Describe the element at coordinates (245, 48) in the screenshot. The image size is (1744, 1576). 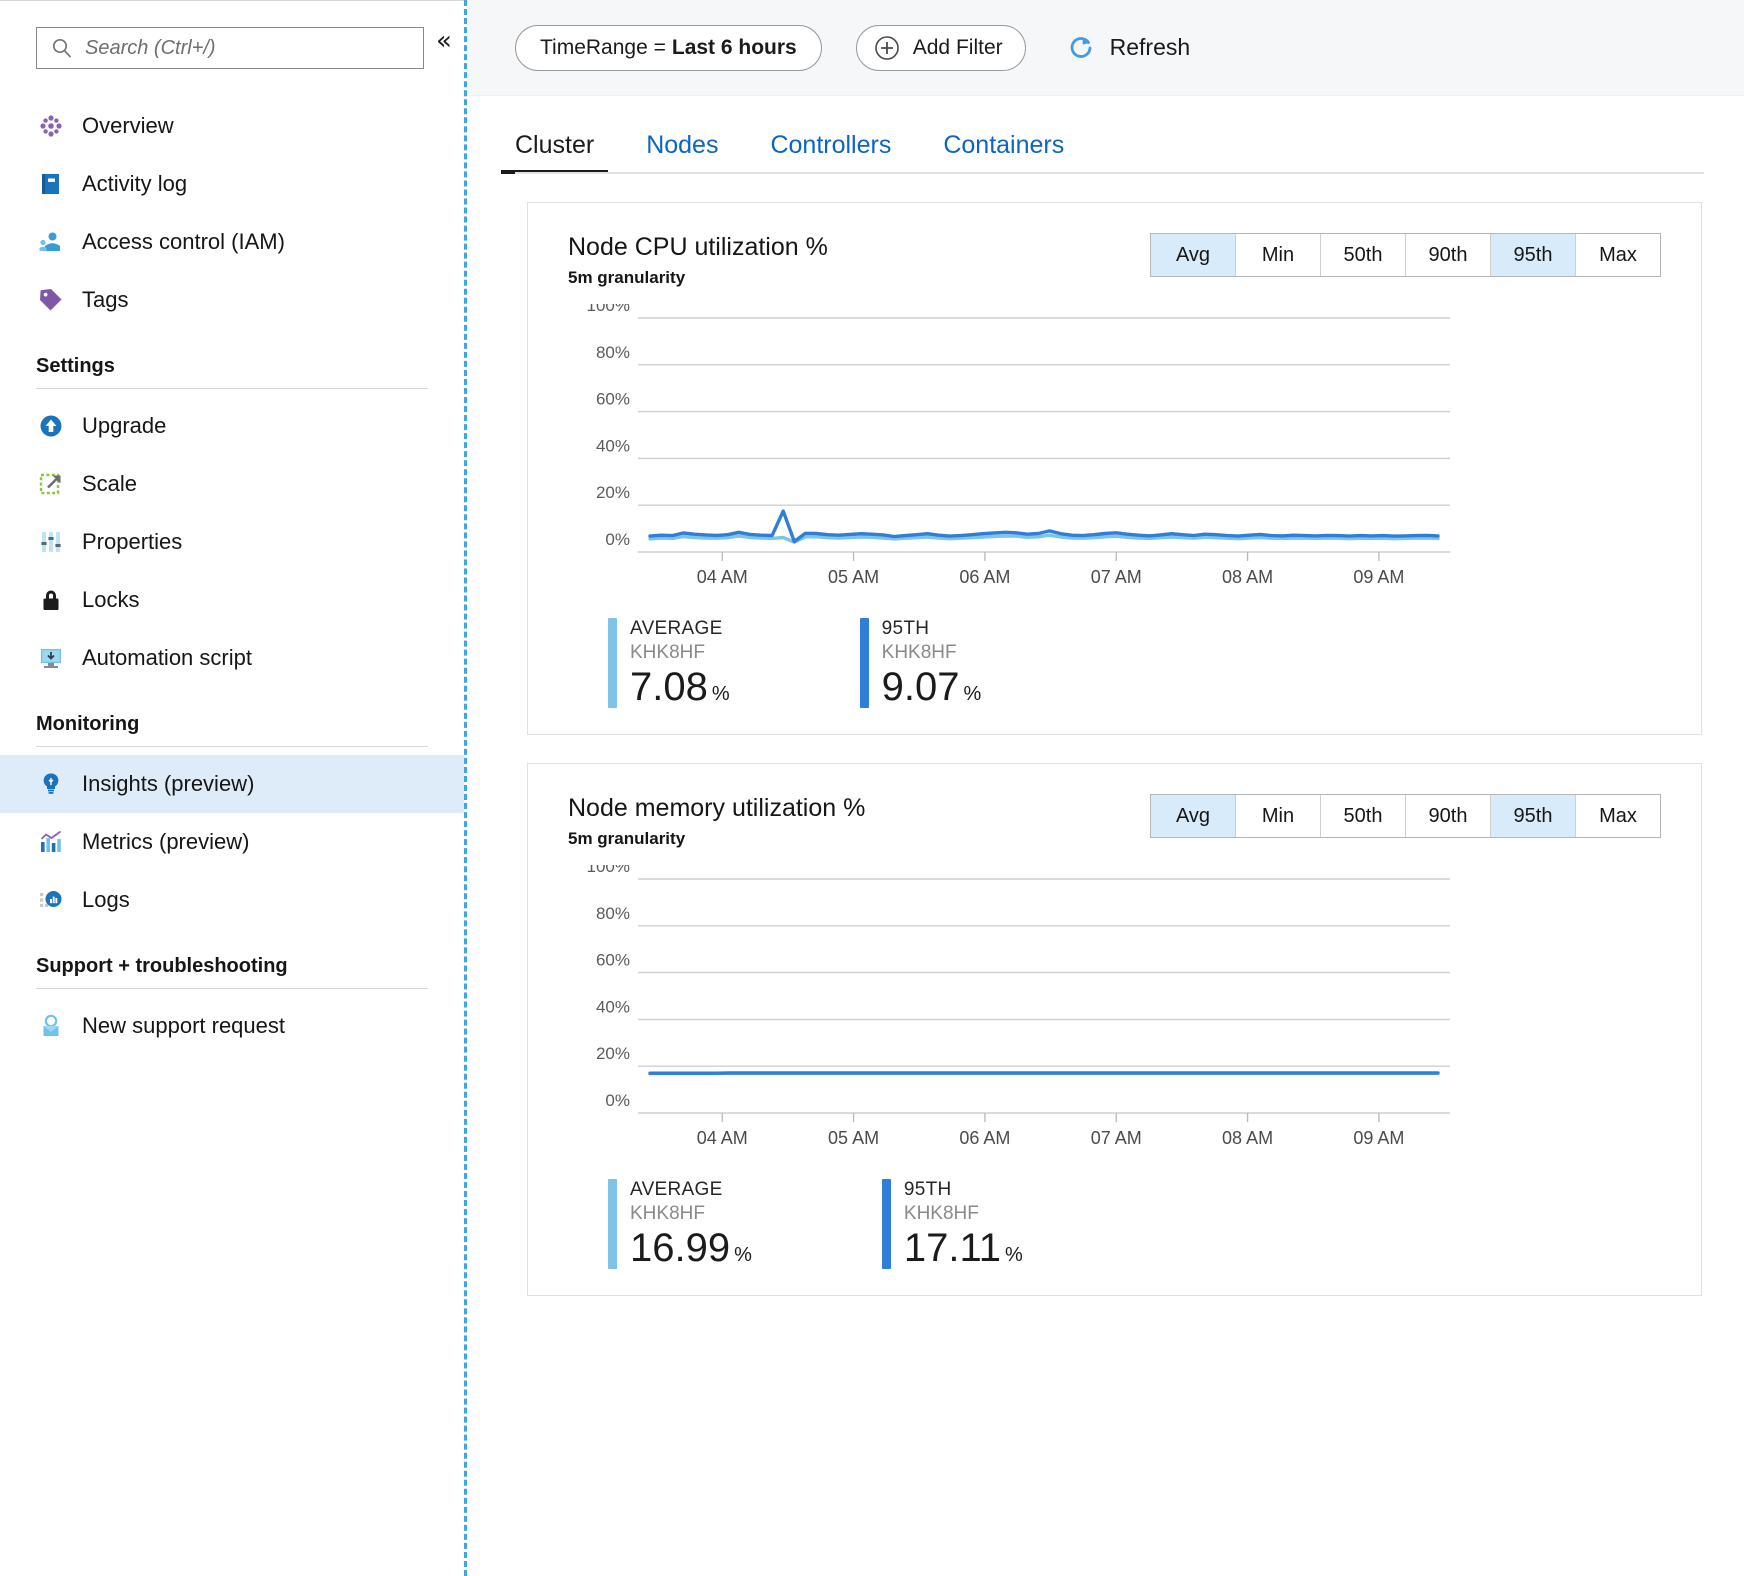
I see `search-input` at that location.